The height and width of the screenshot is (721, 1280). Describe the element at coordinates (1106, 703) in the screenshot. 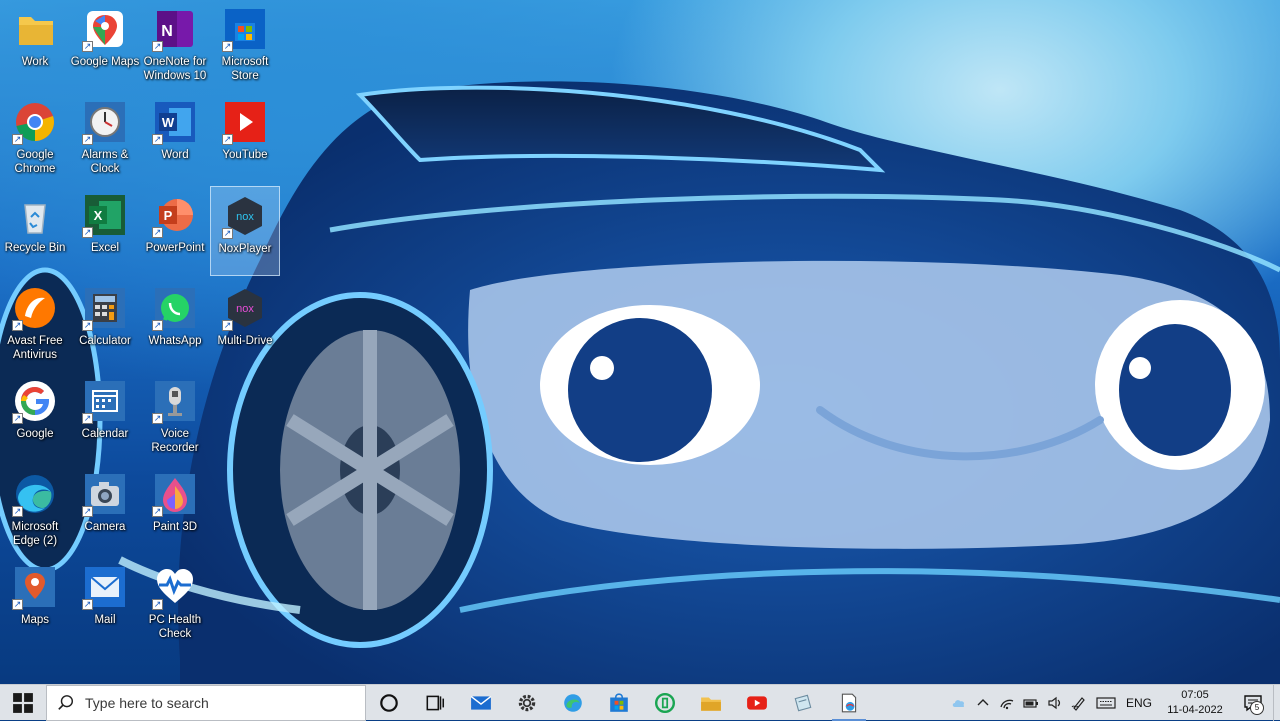

I see `tray-keyboard` at that location.